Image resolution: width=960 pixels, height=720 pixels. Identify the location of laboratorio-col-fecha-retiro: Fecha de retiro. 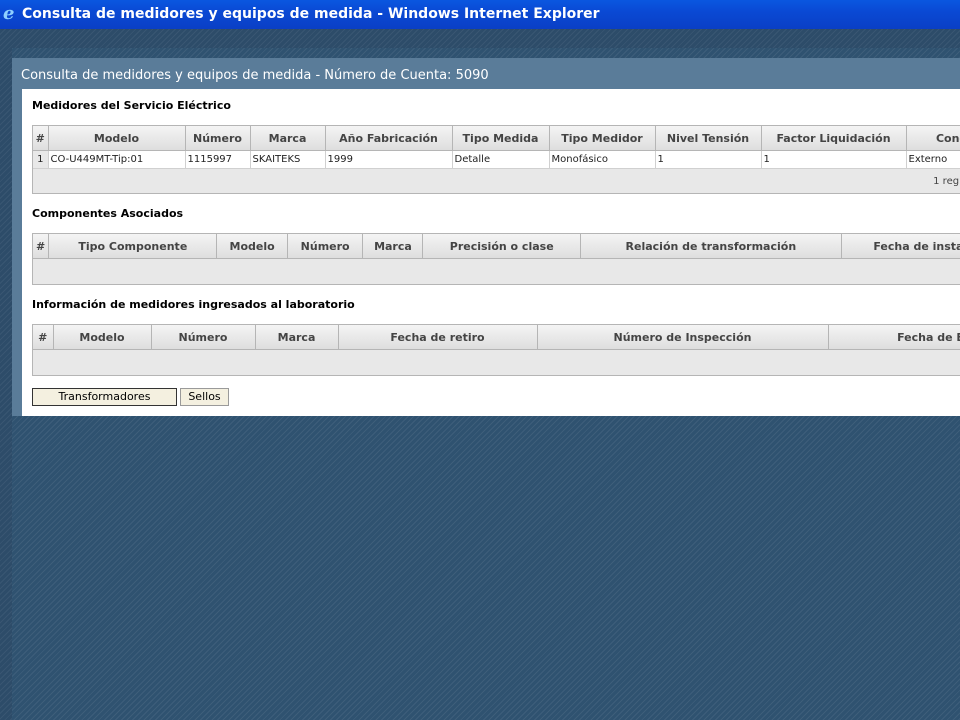
(438, 337).